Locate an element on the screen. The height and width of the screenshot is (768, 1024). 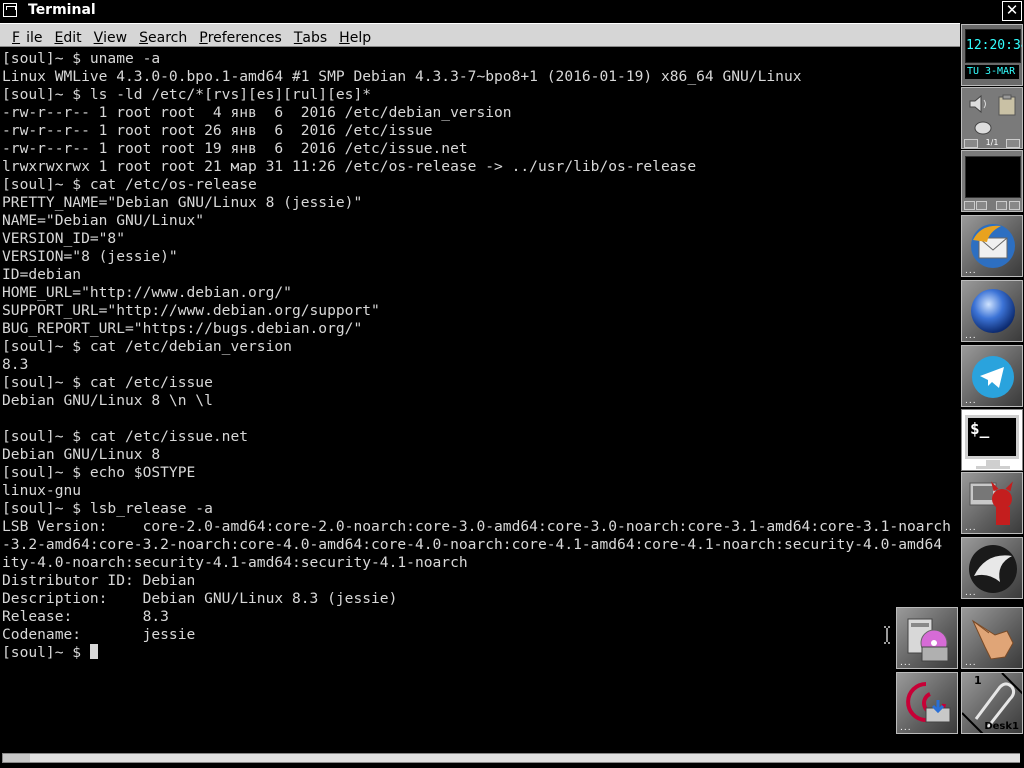
menu-tabs: Tabs is located at coordinates (310, 36).